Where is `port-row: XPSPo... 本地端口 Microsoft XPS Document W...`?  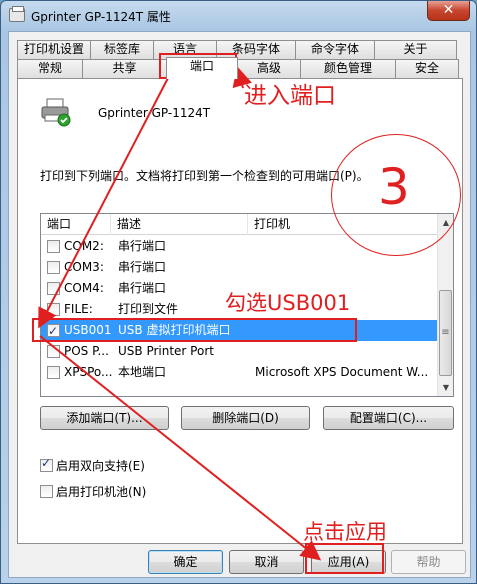
port-row: XPSPo... 本地端口 Microsoft XPS Document W... is located at coordinates (240, 372).